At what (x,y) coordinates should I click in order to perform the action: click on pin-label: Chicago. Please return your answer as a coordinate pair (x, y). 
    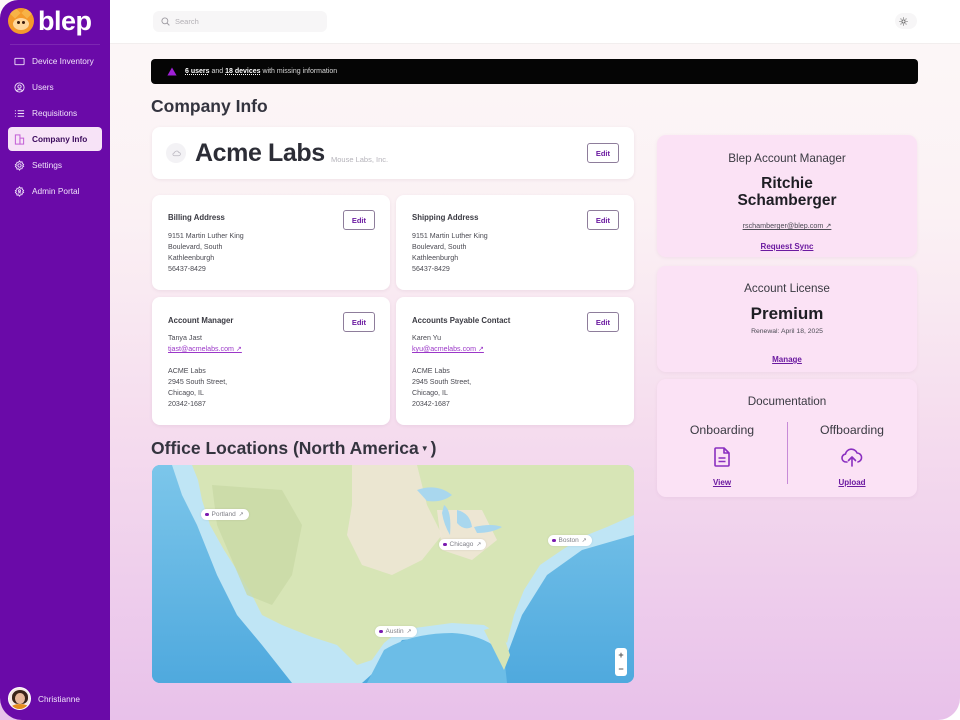
    Looking at the image, I should click on (461, 544).